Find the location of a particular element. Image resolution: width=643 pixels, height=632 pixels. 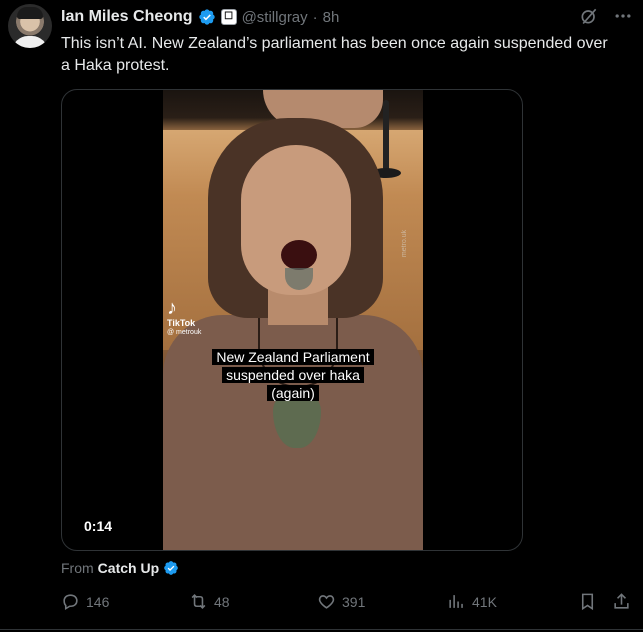

tweet-actions: 146 48 391 41K is located at coordinates (347, 604).